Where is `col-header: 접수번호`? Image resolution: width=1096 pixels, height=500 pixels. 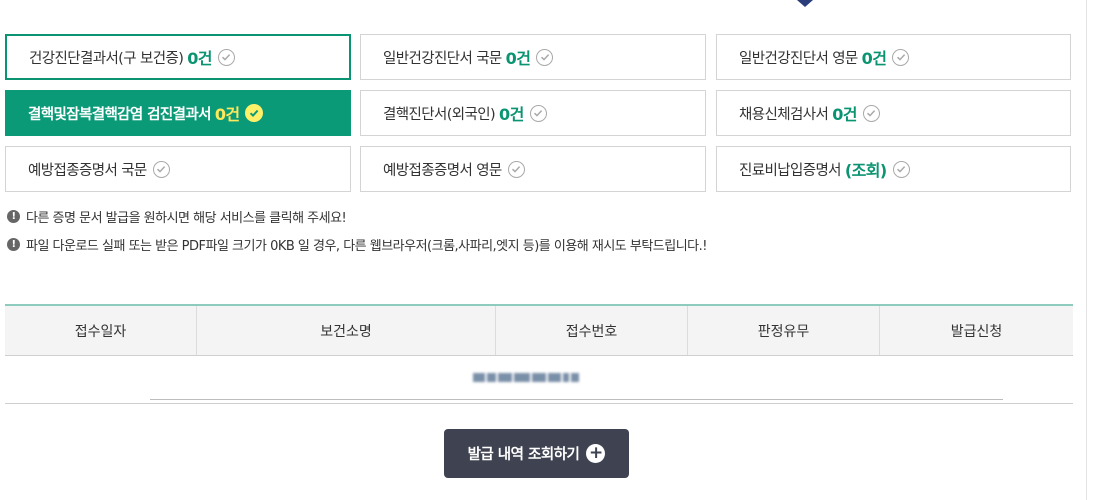 col-header: 접수번호 is located at coordinates (592, 330).